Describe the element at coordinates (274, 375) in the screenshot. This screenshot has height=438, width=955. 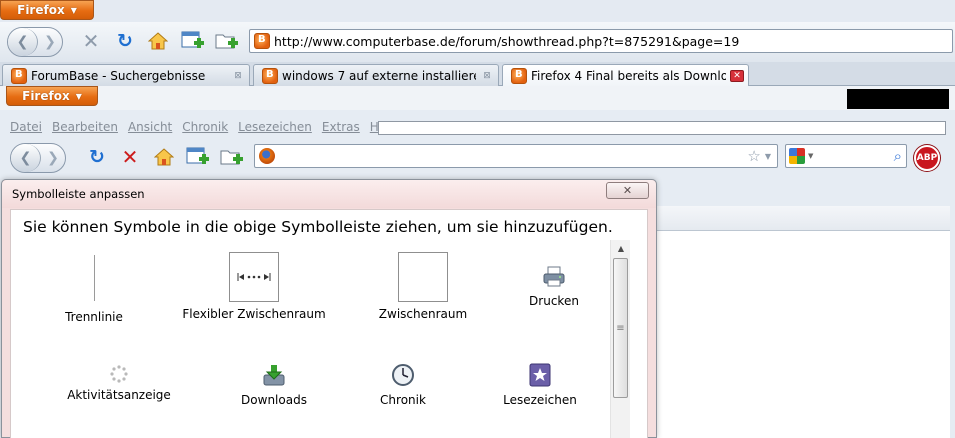
I see `download-icon` at that location.